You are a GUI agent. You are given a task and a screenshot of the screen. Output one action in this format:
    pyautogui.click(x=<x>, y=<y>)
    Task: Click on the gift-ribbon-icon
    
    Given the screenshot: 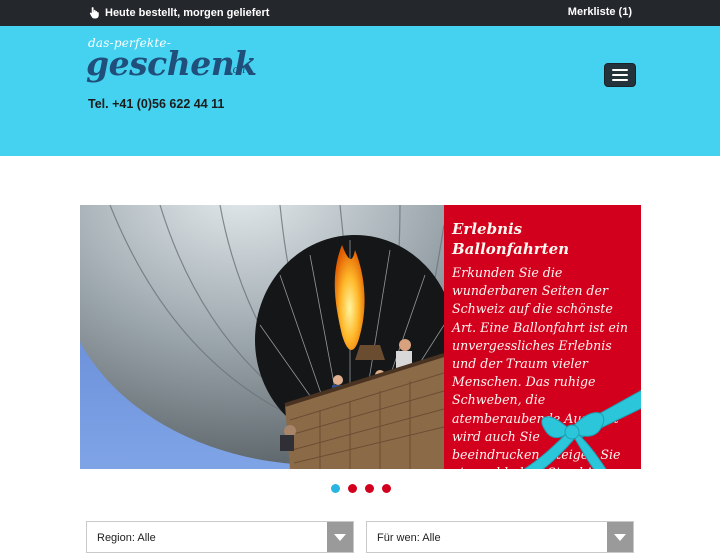 What is the action you would take?
    pyautogui.click(x=582, y=429)
    